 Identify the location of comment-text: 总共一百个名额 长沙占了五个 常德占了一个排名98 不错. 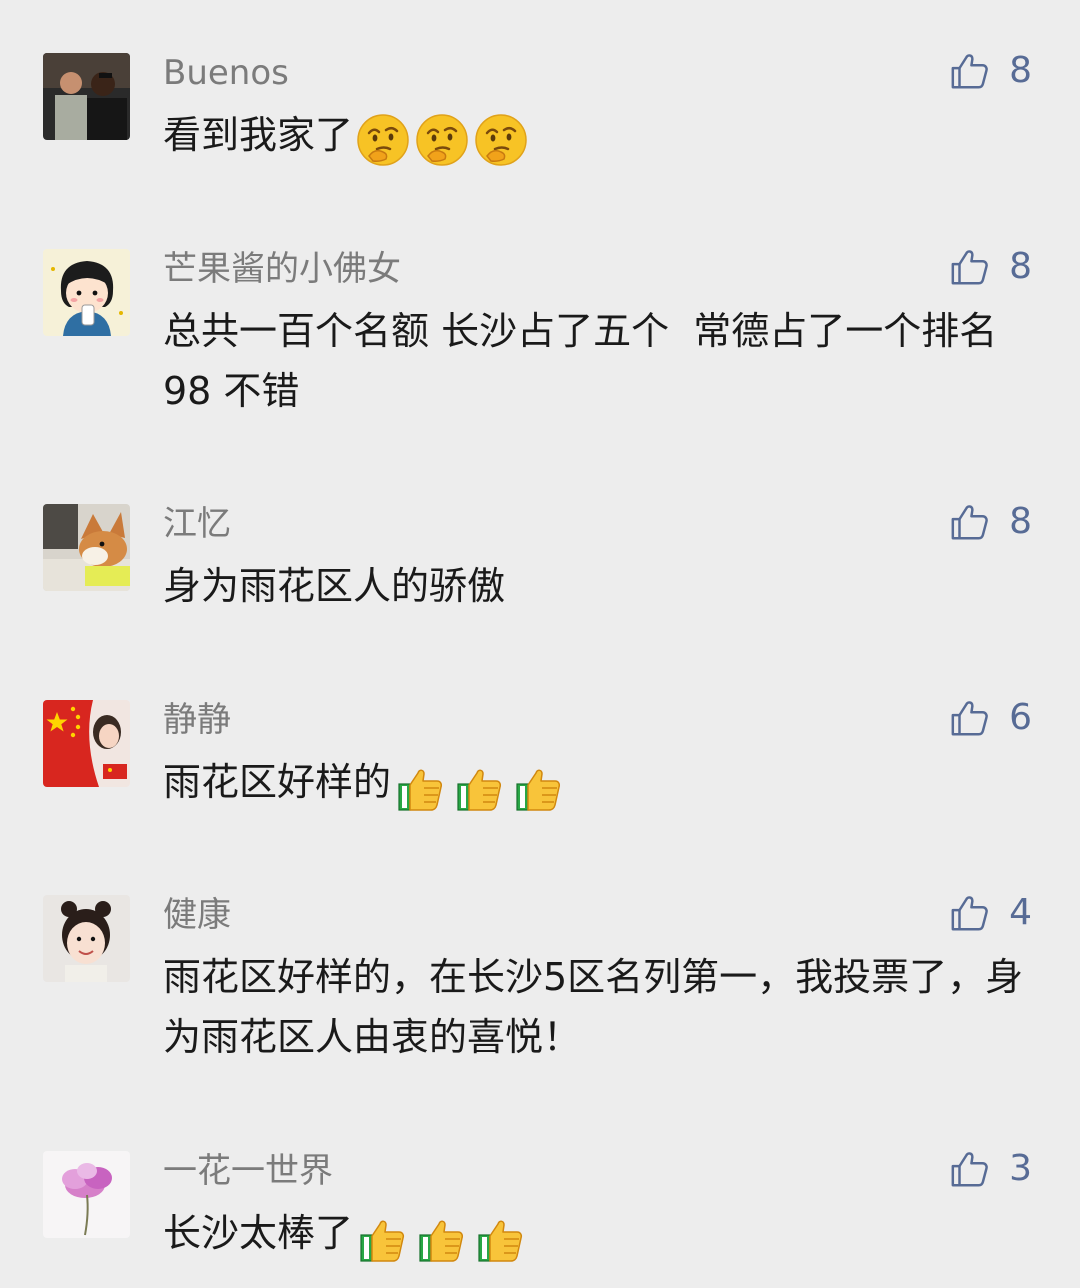
(593, 361).